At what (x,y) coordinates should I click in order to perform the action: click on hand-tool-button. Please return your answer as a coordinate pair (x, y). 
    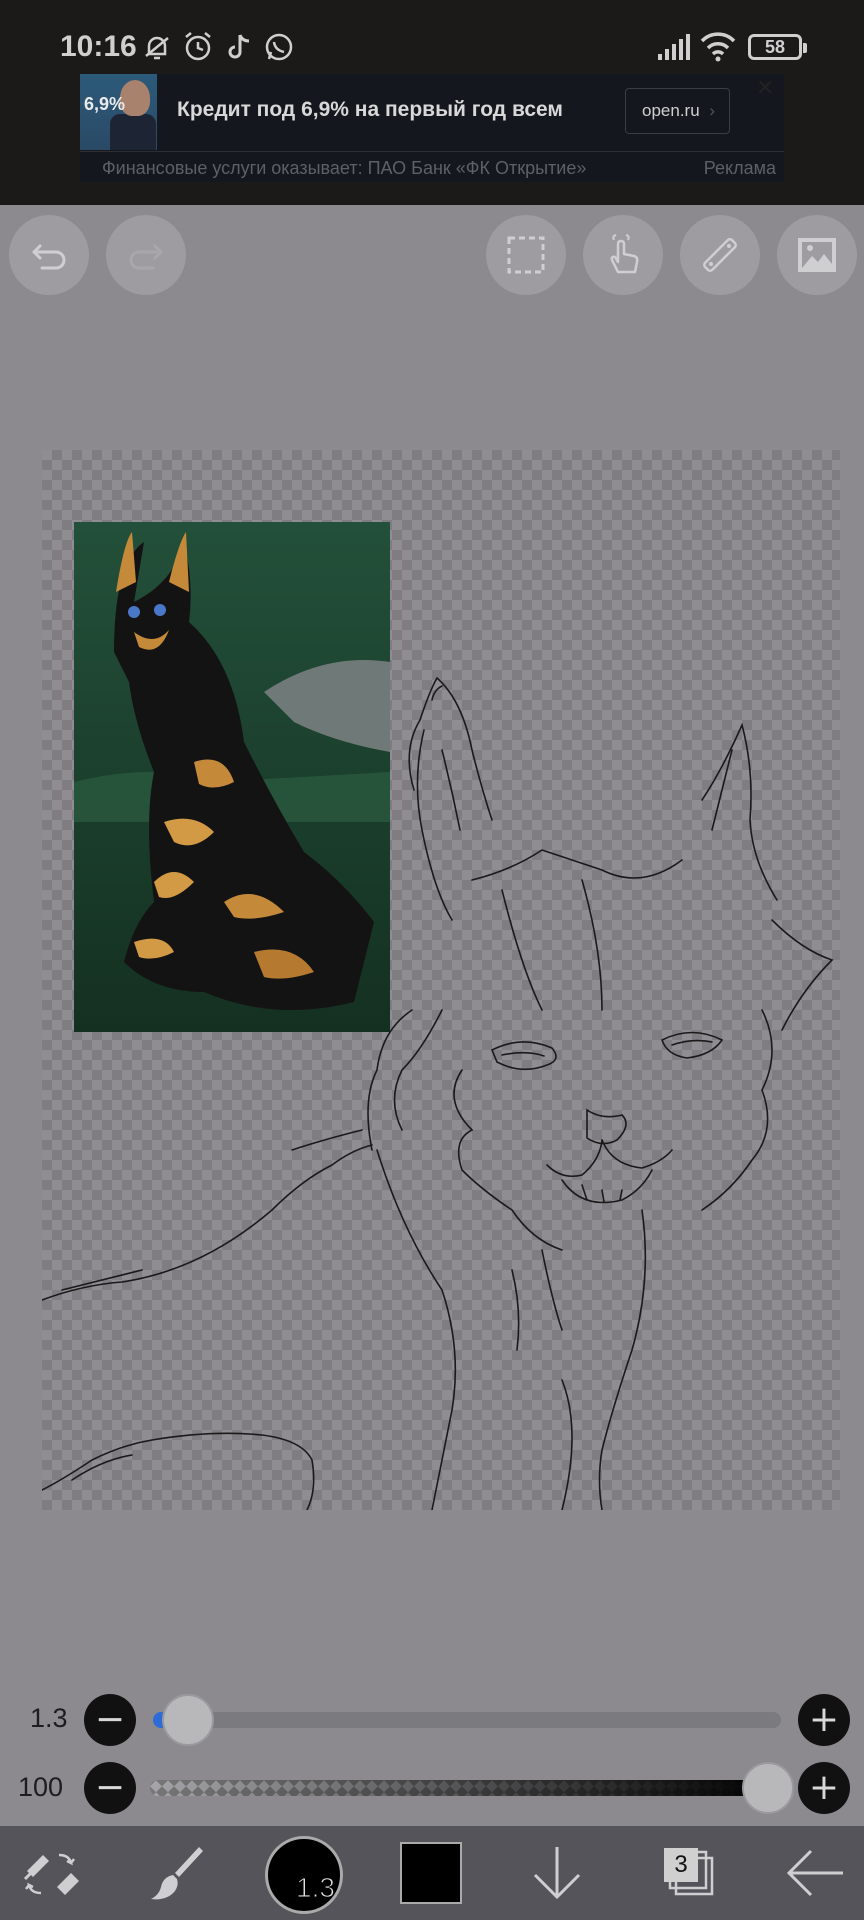
    Looking at the image, I should click on (623, 255).